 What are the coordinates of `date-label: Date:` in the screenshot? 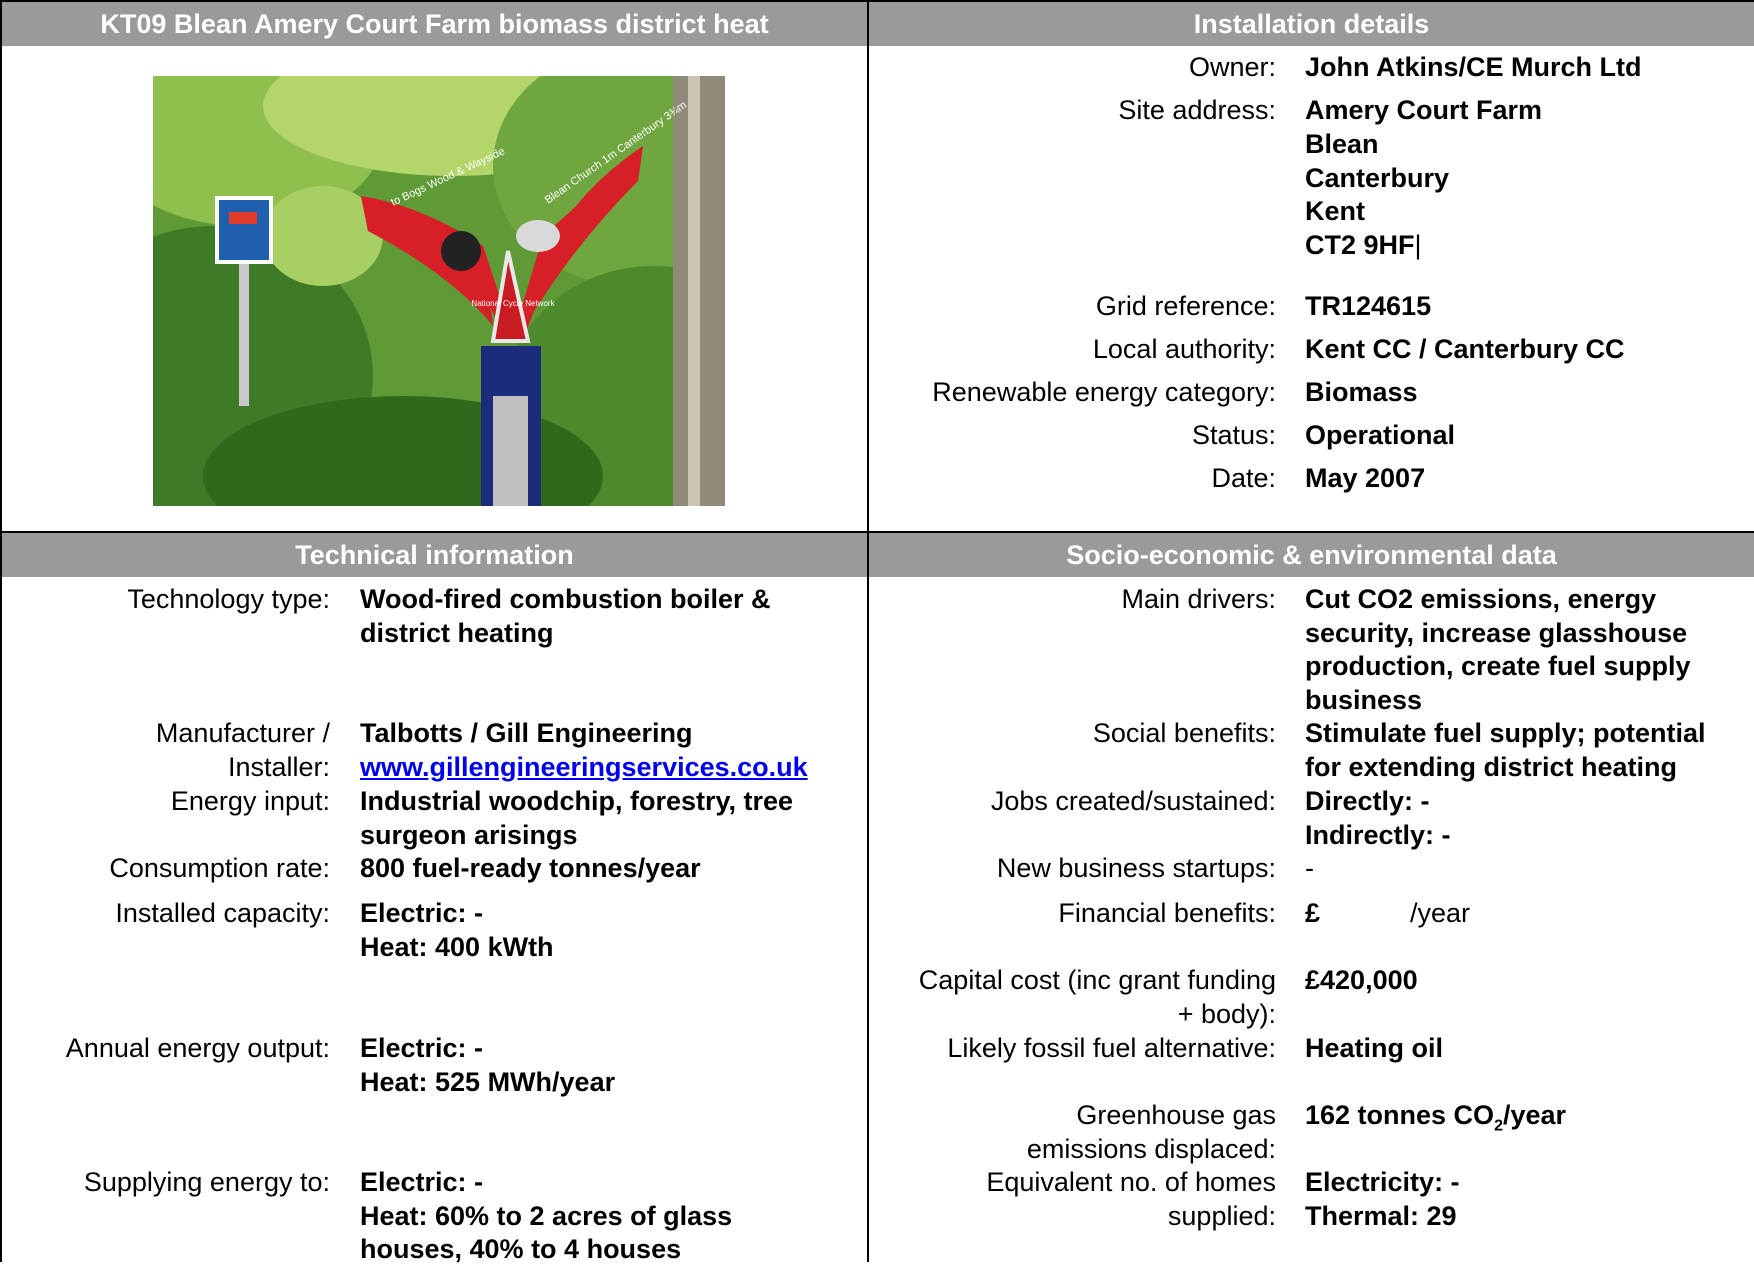 It's located at (1243, 478).